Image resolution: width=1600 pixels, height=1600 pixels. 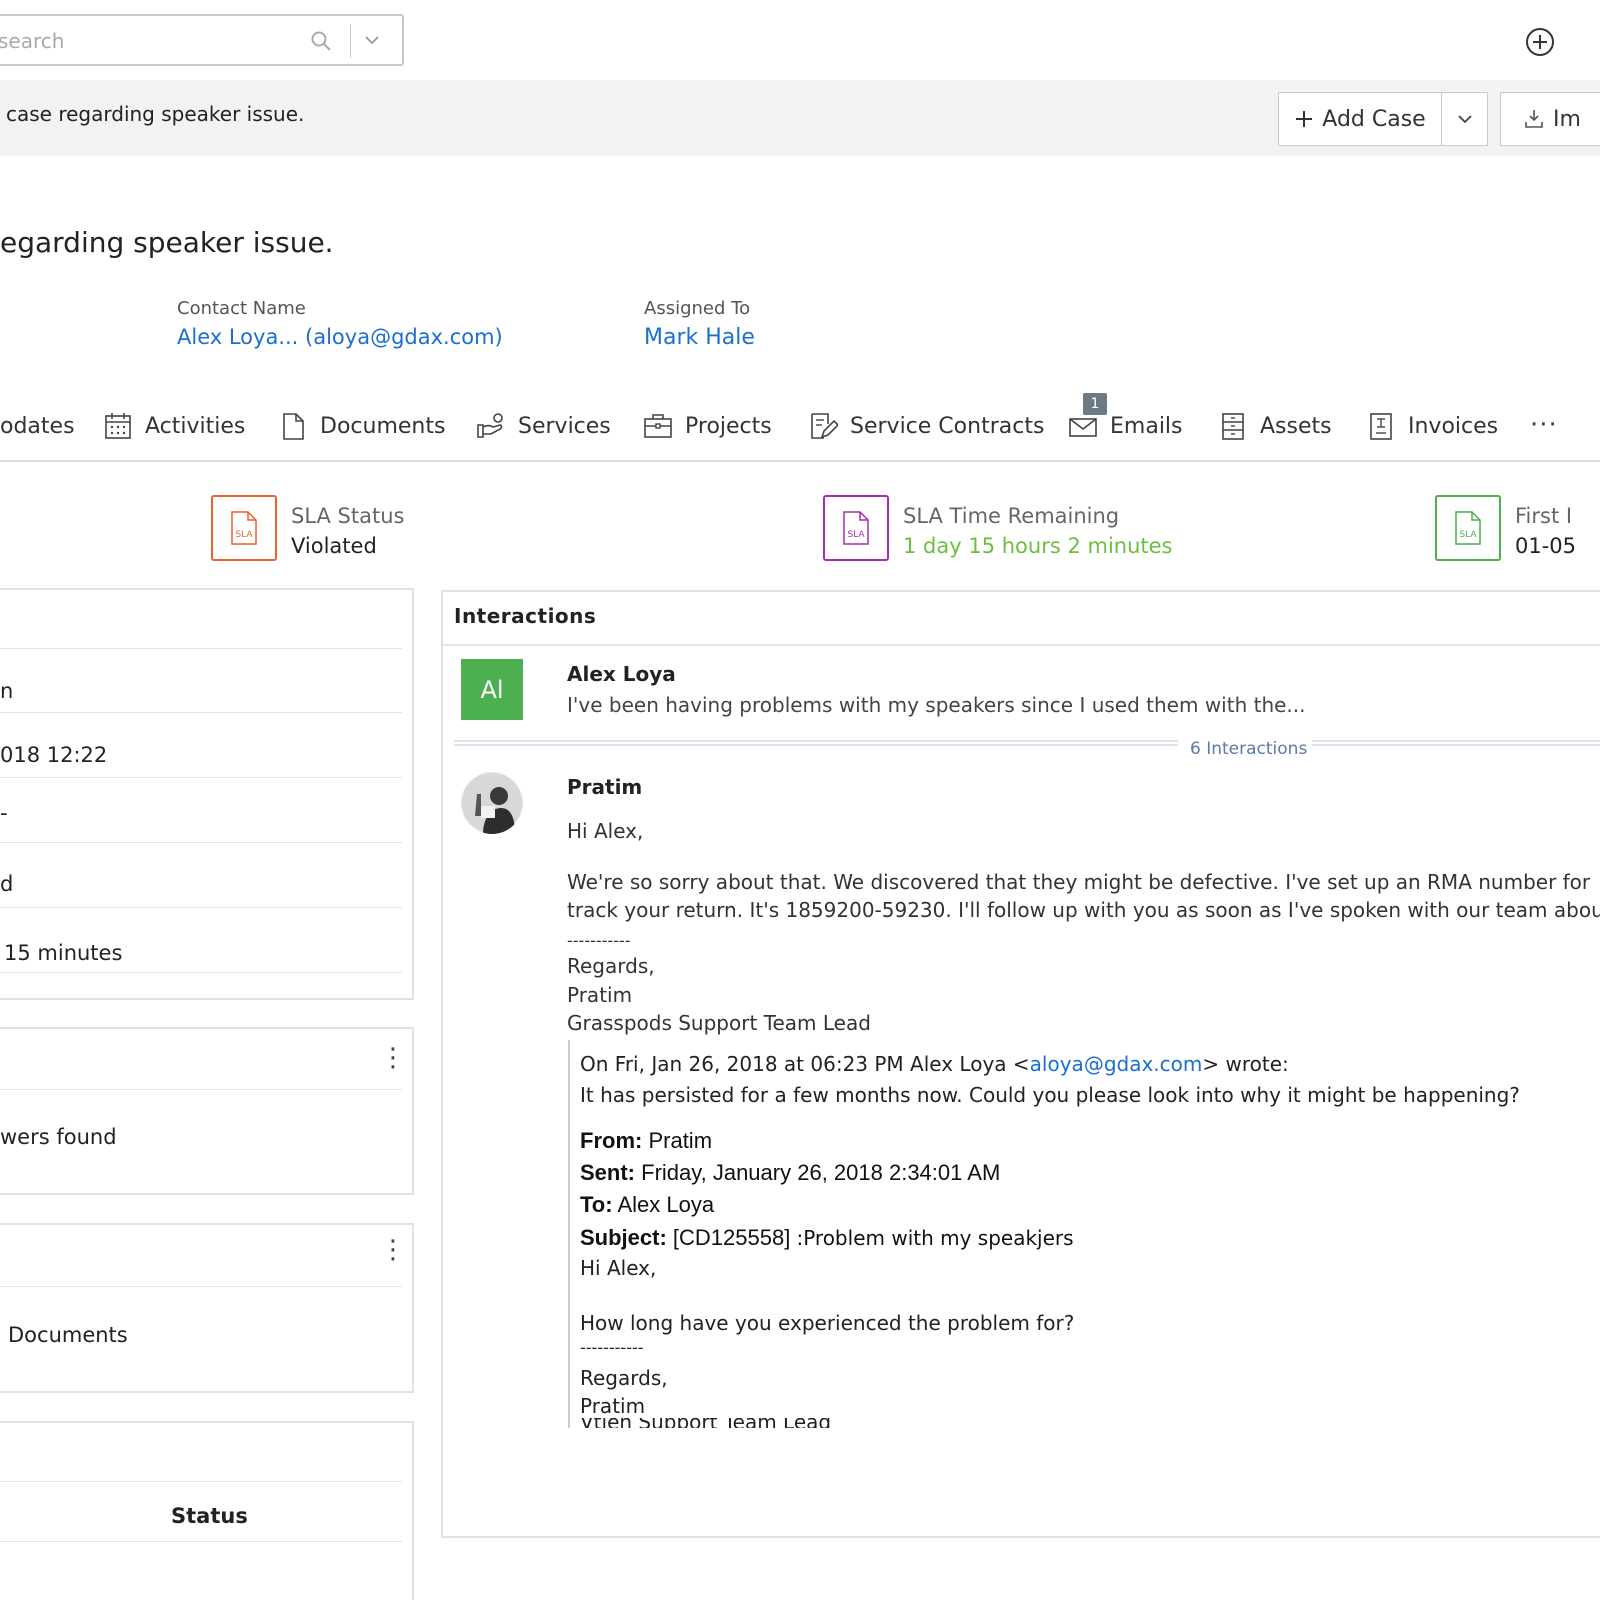 I want to click on quoted-greeting: Hi Alex,, so click(x=618, y=1268).